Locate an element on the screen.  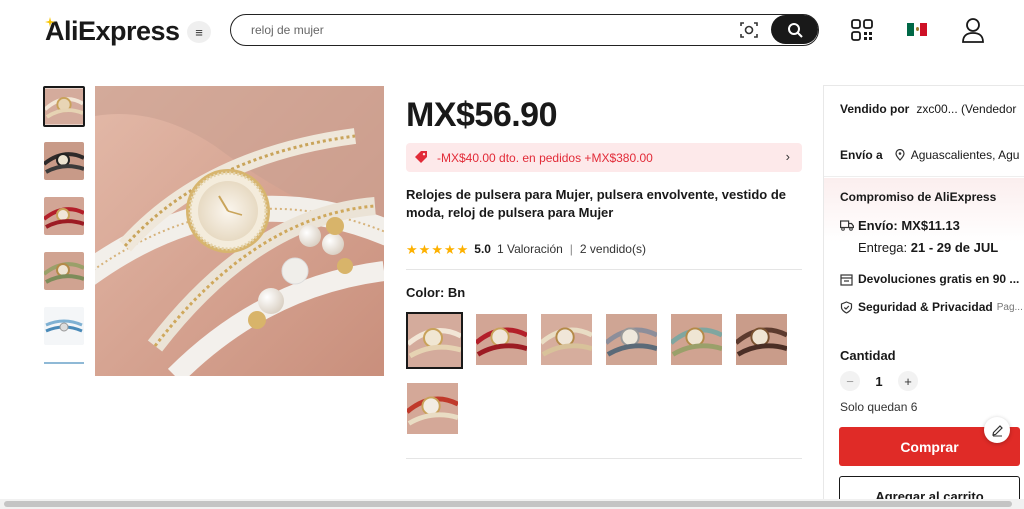
seller-row: Vendido por zxc00... (Vendedor is located at coordinates (928, 109).